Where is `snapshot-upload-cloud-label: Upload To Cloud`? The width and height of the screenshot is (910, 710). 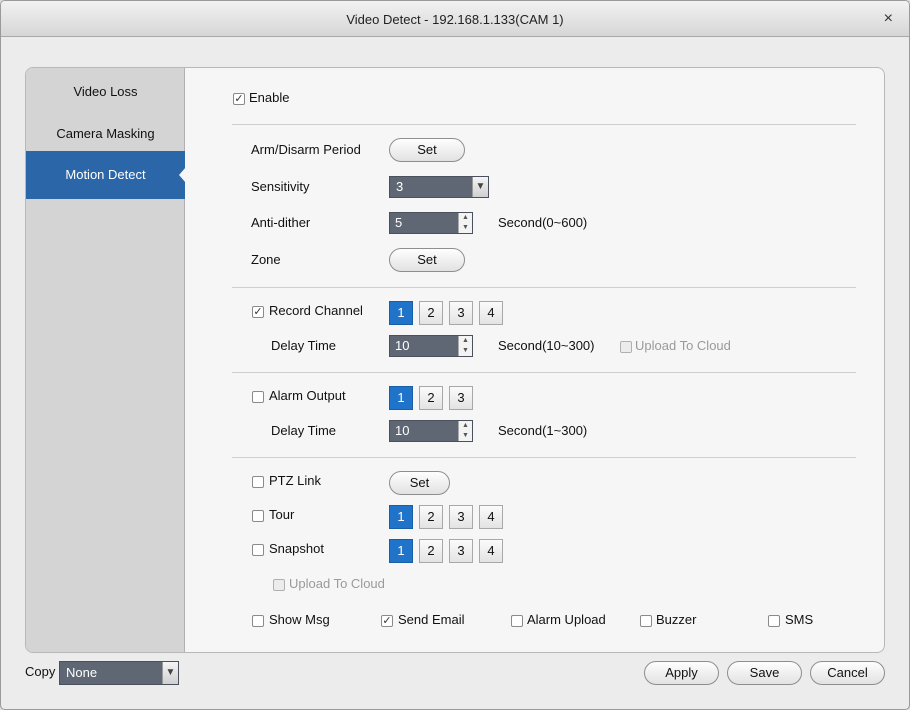 snapshot-upload-cloud-label: Upload To Cloud is located at coordinates (337, 583).